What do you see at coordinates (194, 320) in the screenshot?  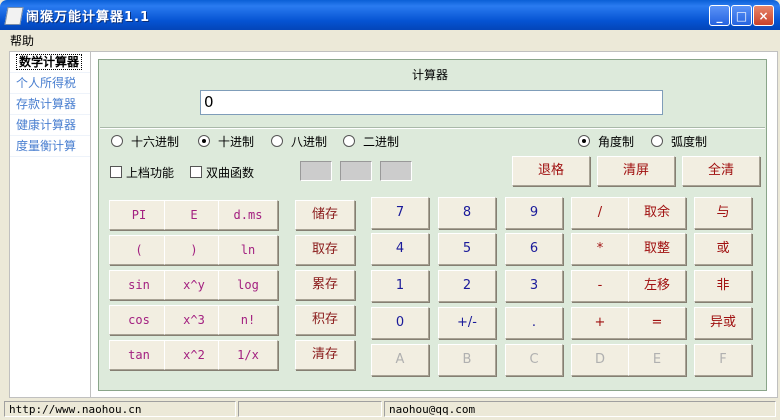 I see `cube-button: x^3` at bounding box center [194, 320].